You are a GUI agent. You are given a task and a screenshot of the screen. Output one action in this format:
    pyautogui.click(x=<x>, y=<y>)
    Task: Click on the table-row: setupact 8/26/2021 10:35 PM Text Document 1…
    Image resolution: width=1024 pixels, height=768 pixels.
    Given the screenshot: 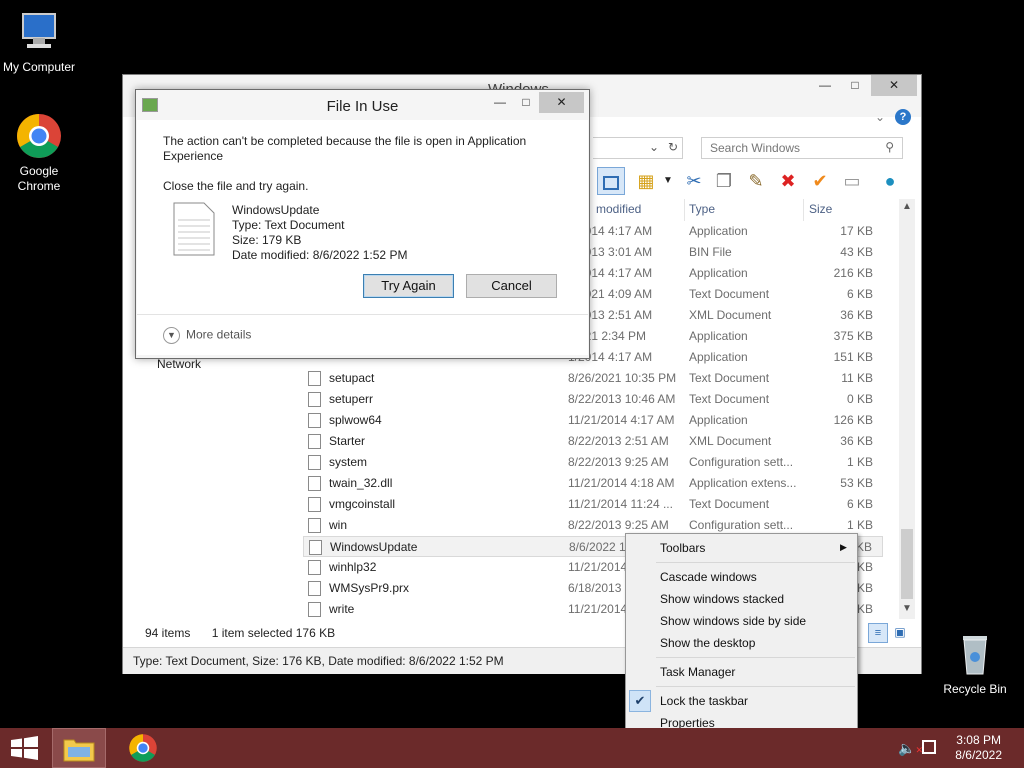 What is the action you would take?
    pyautogui.click(x=593, y=378)
    